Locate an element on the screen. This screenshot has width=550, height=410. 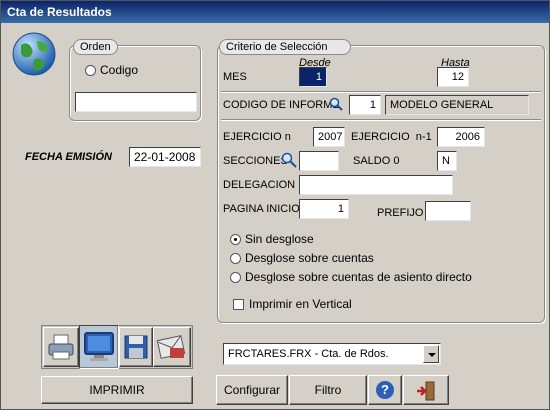
fecha-emision-input: 22-01-2008 is located at coordinates (165, 157).